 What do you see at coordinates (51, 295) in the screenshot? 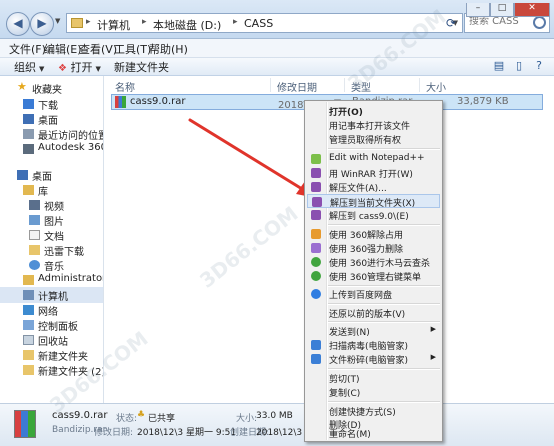
I see `sidebar-item-computer: 计算机` at bounding box center [51, 295].